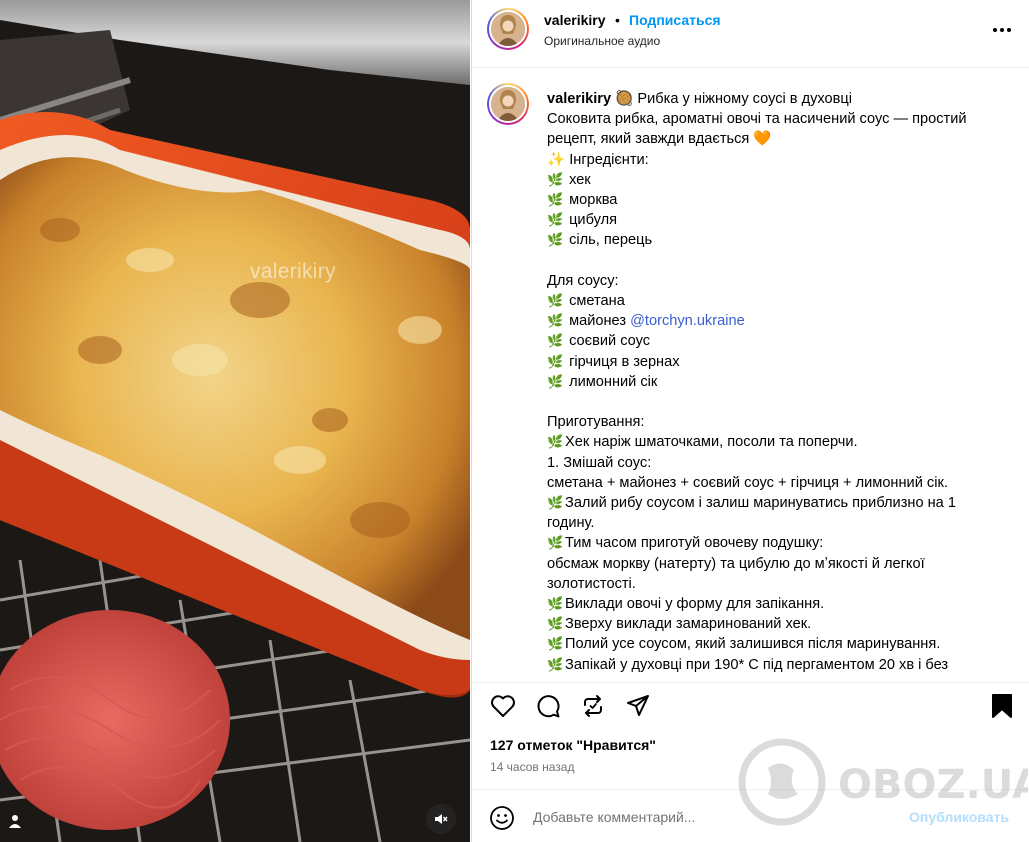  I want to click on sauce-item: 🌿 сметана, so click(774, 301).